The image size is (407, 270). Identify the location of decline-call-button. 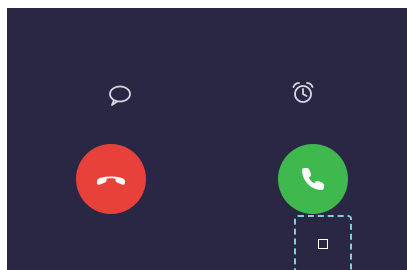
(111, 179).